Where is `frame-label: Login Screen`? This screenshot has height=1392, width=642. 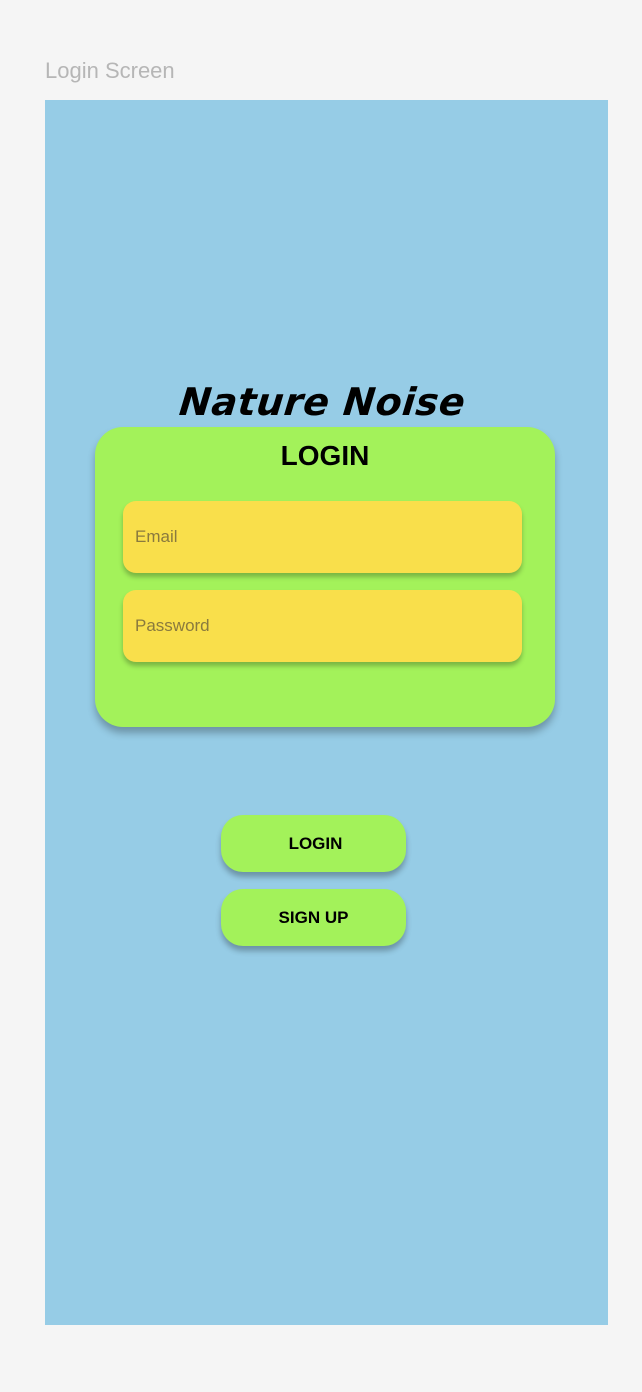 frame-label: Login Screen is located at coordinates (110, 70).